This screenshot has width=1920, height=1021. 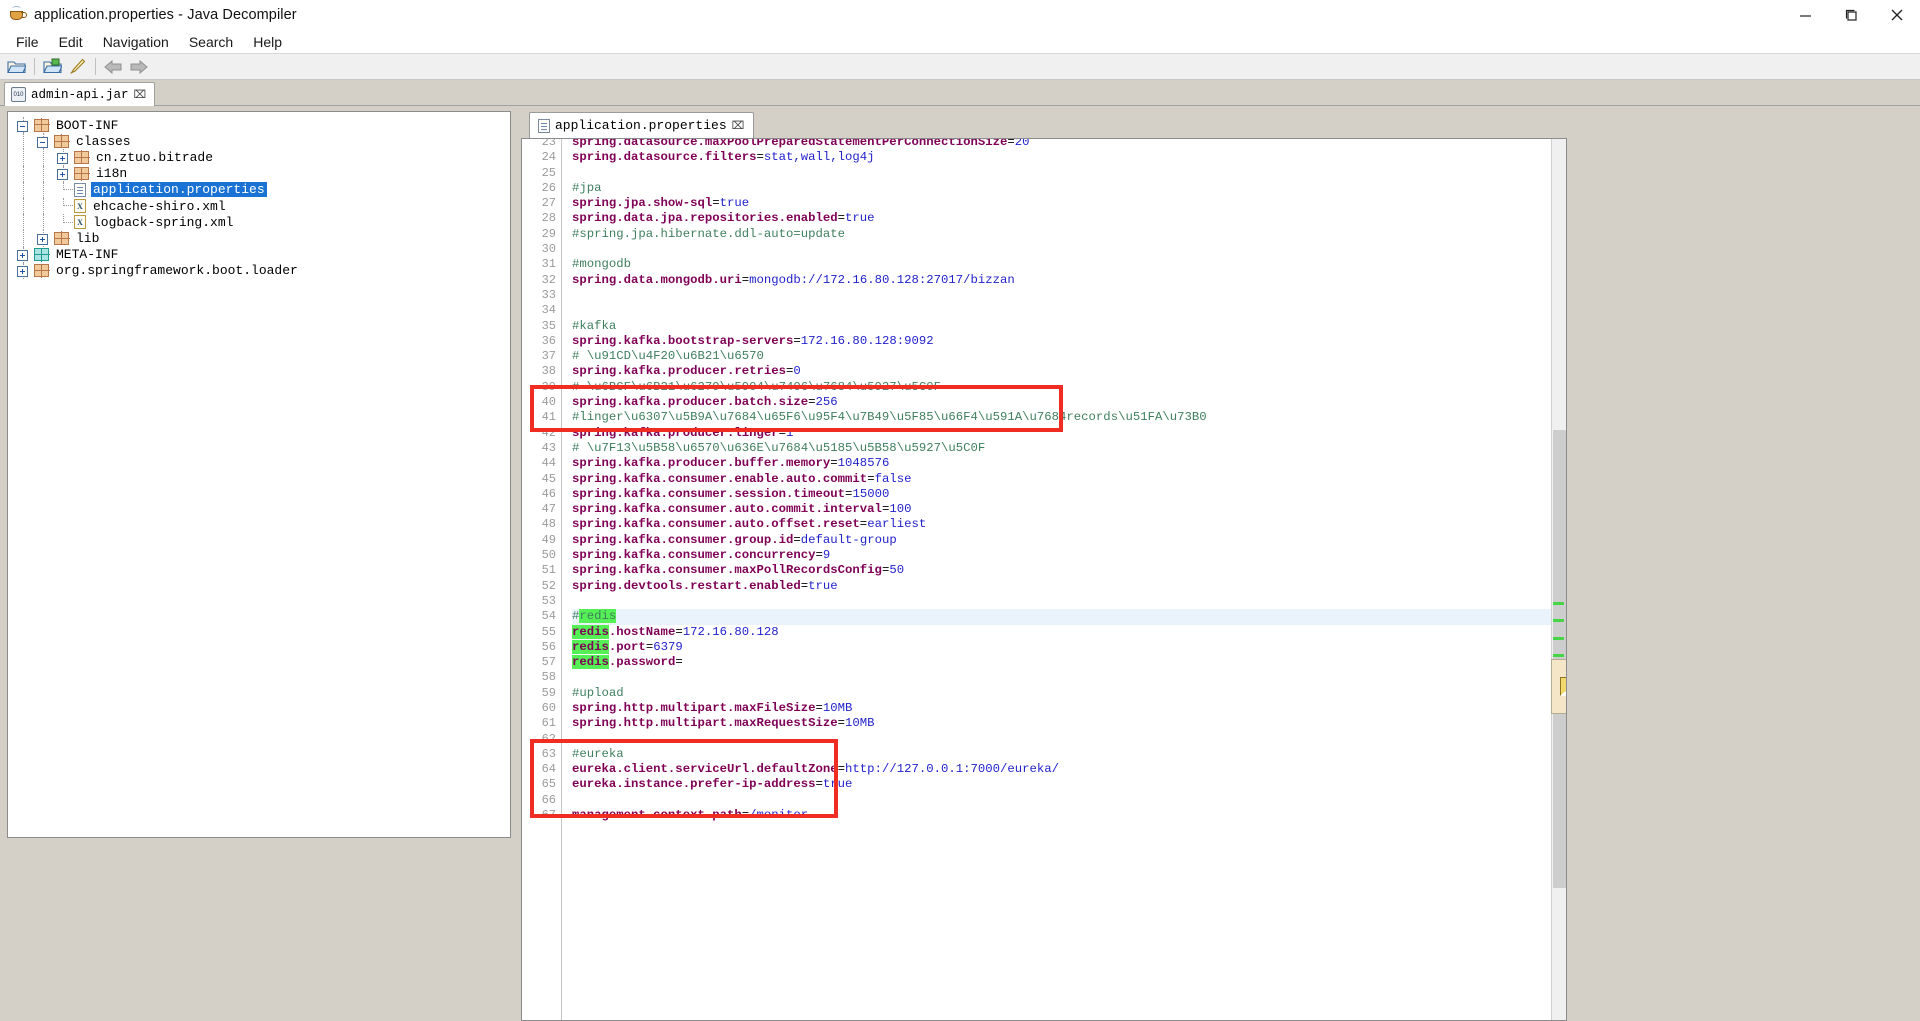 I want to click on tree-node-meta-inf: META-INF, so click(x=262, y=254).